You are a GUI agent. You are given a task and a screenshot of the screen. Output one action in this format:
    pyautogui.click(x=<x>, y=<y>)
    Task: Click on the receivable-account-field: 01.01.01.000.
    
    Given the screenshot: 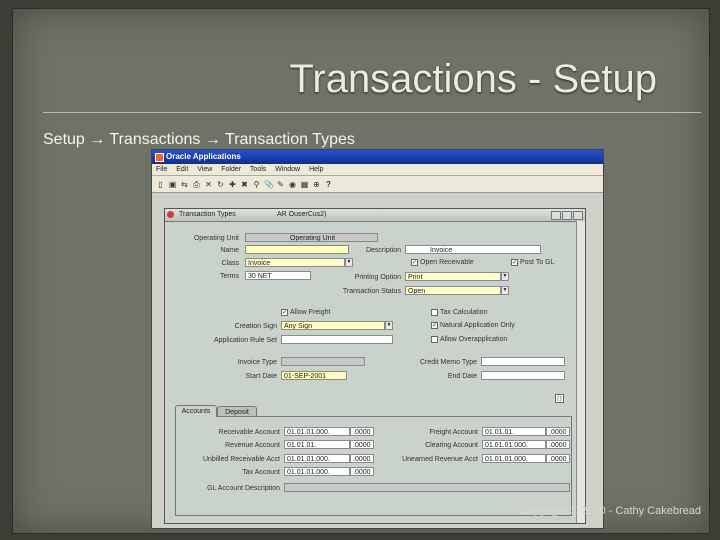 What is the action you would take?
    pyautogui.click(x=317, y=431)
    